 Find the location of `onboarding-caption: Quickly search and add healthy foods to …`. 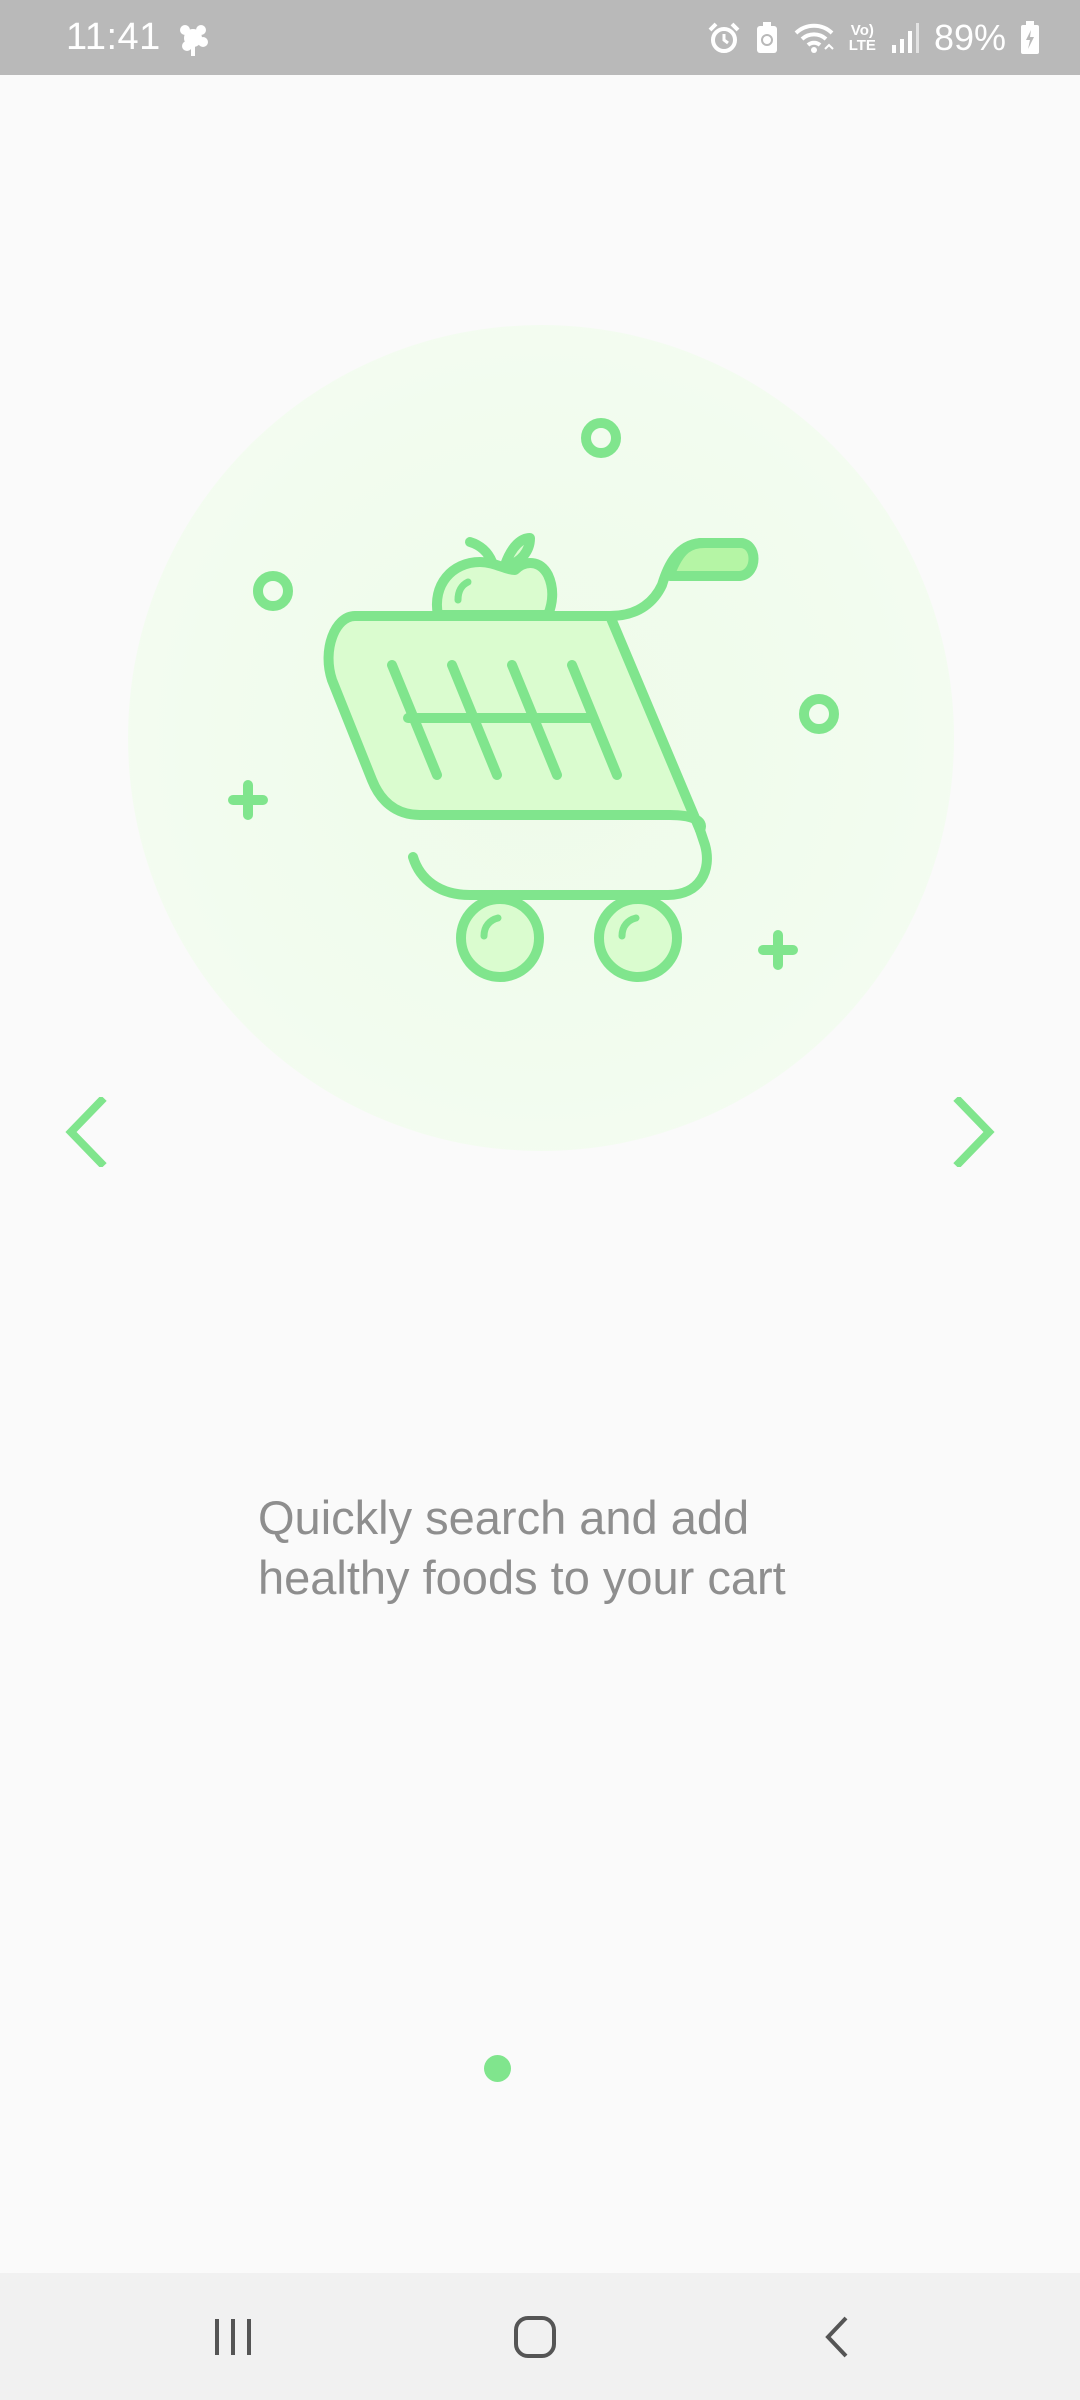

onboarding-caption: Quickly search and add healthy foods to … is located at coordinates (578, 1548).